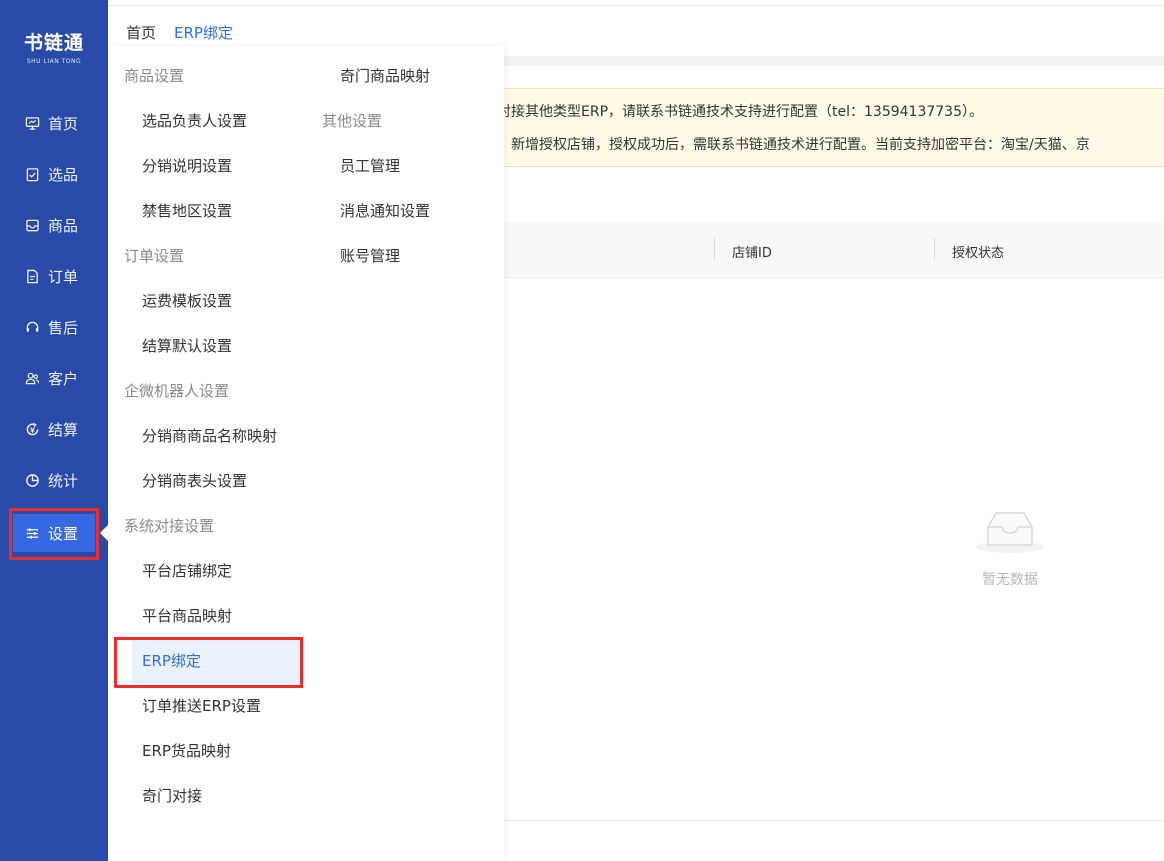 Image resolution: width=1164 pixels, height=861 pixels. I want to click on sidebar-item-label: 首页, so click(63, 123).